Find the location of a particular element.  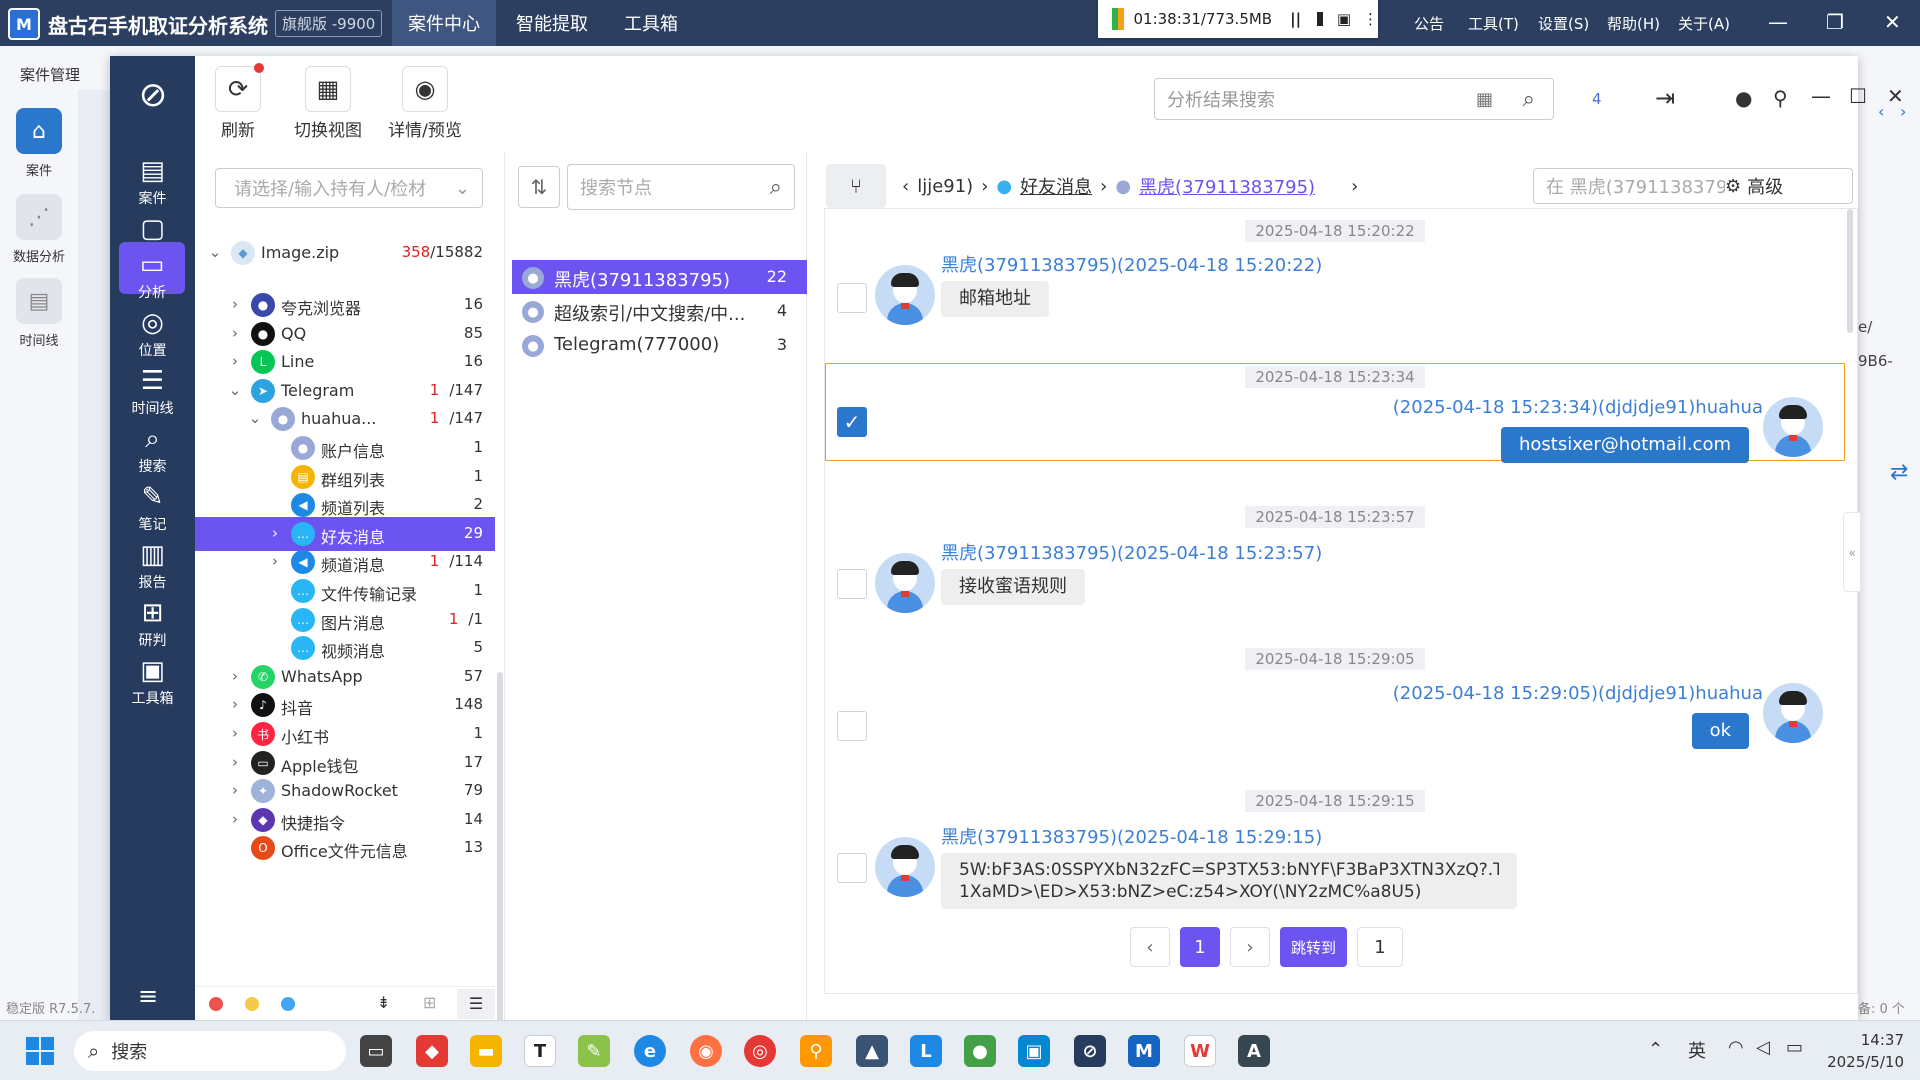

typora-icon: T is located at coordinates (540, 1051).